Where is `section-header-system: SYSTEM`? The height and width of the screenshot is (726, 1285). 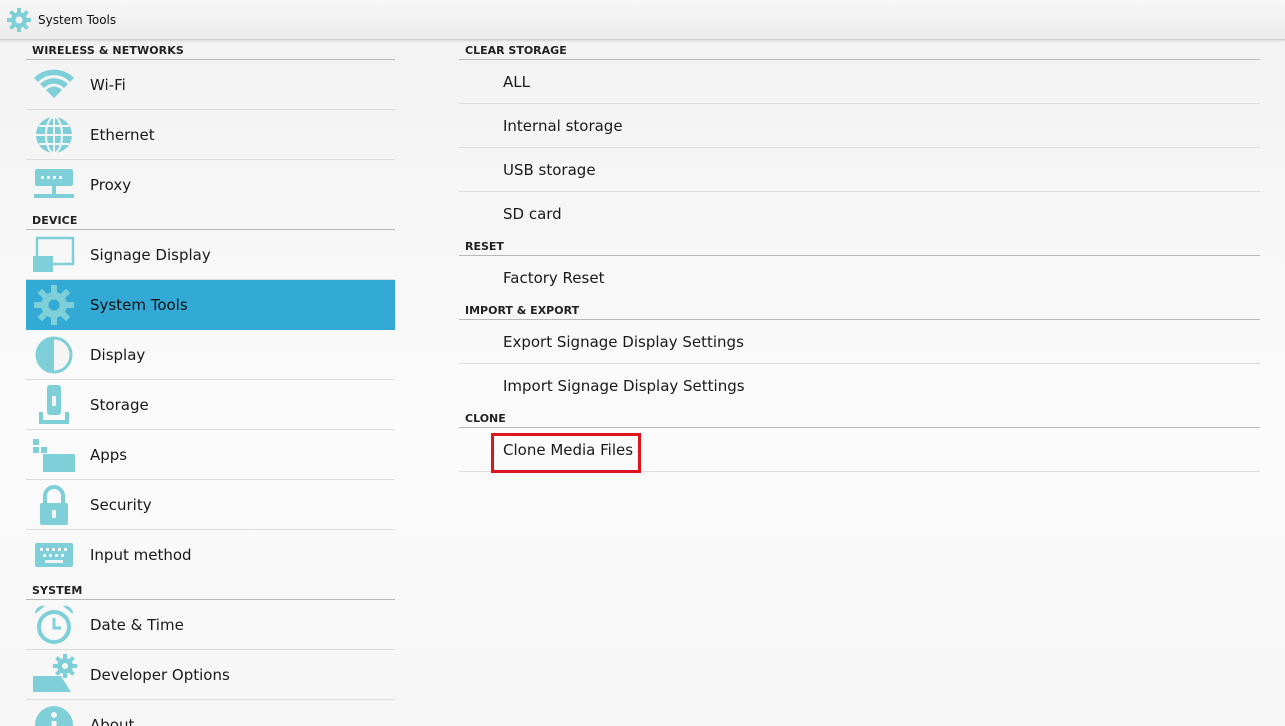
section-header-system: SYSTEM is located at coordinates (210, 590).